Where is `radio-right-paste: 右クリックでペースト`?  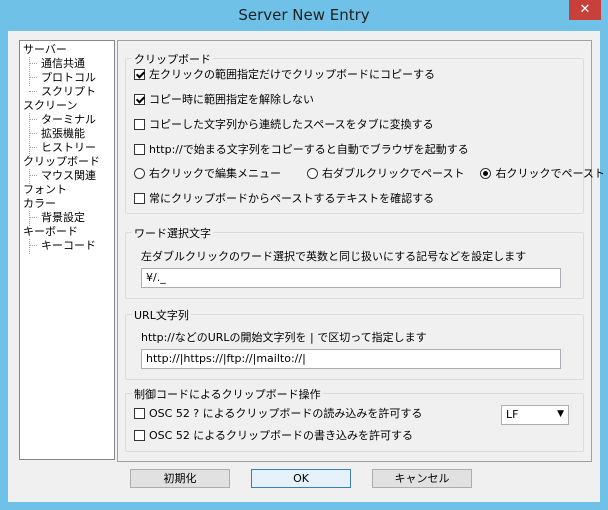 radio-right-paste: 右クリックでペースト is located at coordinates (542, 173).